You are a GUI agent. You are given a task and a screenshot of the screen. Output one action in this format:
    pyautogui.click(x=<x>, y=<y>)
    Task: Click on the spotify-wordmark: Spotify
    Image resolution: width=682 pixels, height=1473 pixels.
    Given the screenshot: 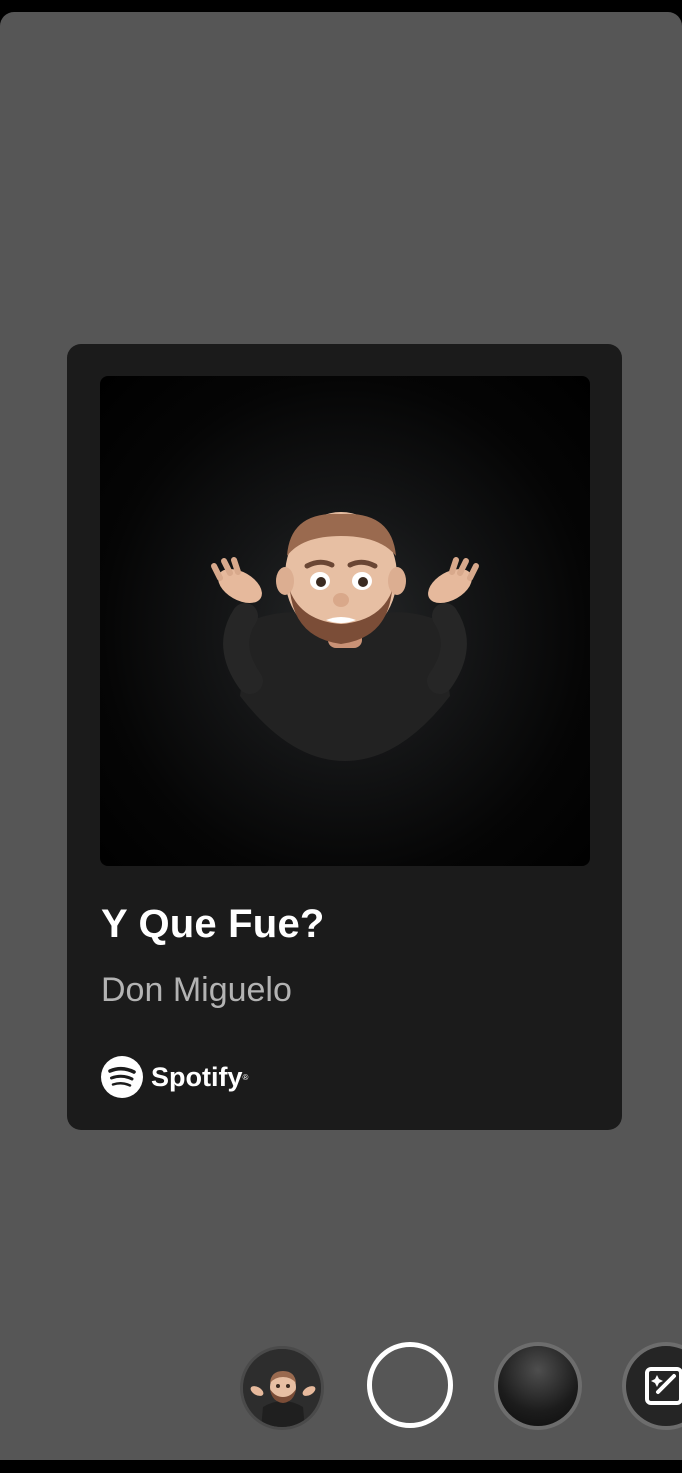 What is the action you would take?
    pyautogui.click(x=197, y=1076)
    